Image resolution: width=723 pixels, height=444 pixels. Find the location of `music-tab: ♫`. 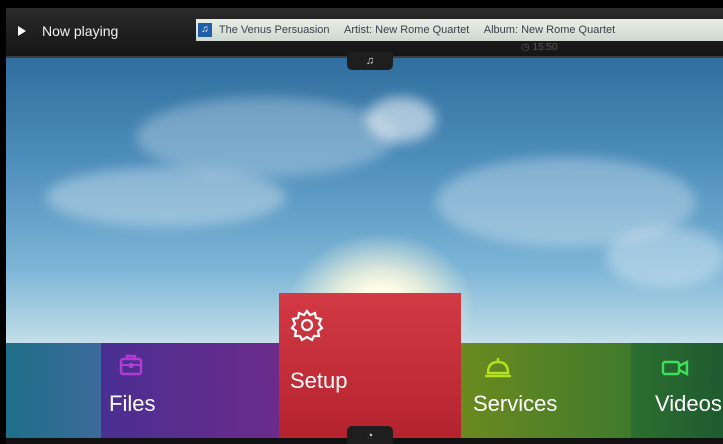

music-tab: ♫ is located at coordinates (370, 61).